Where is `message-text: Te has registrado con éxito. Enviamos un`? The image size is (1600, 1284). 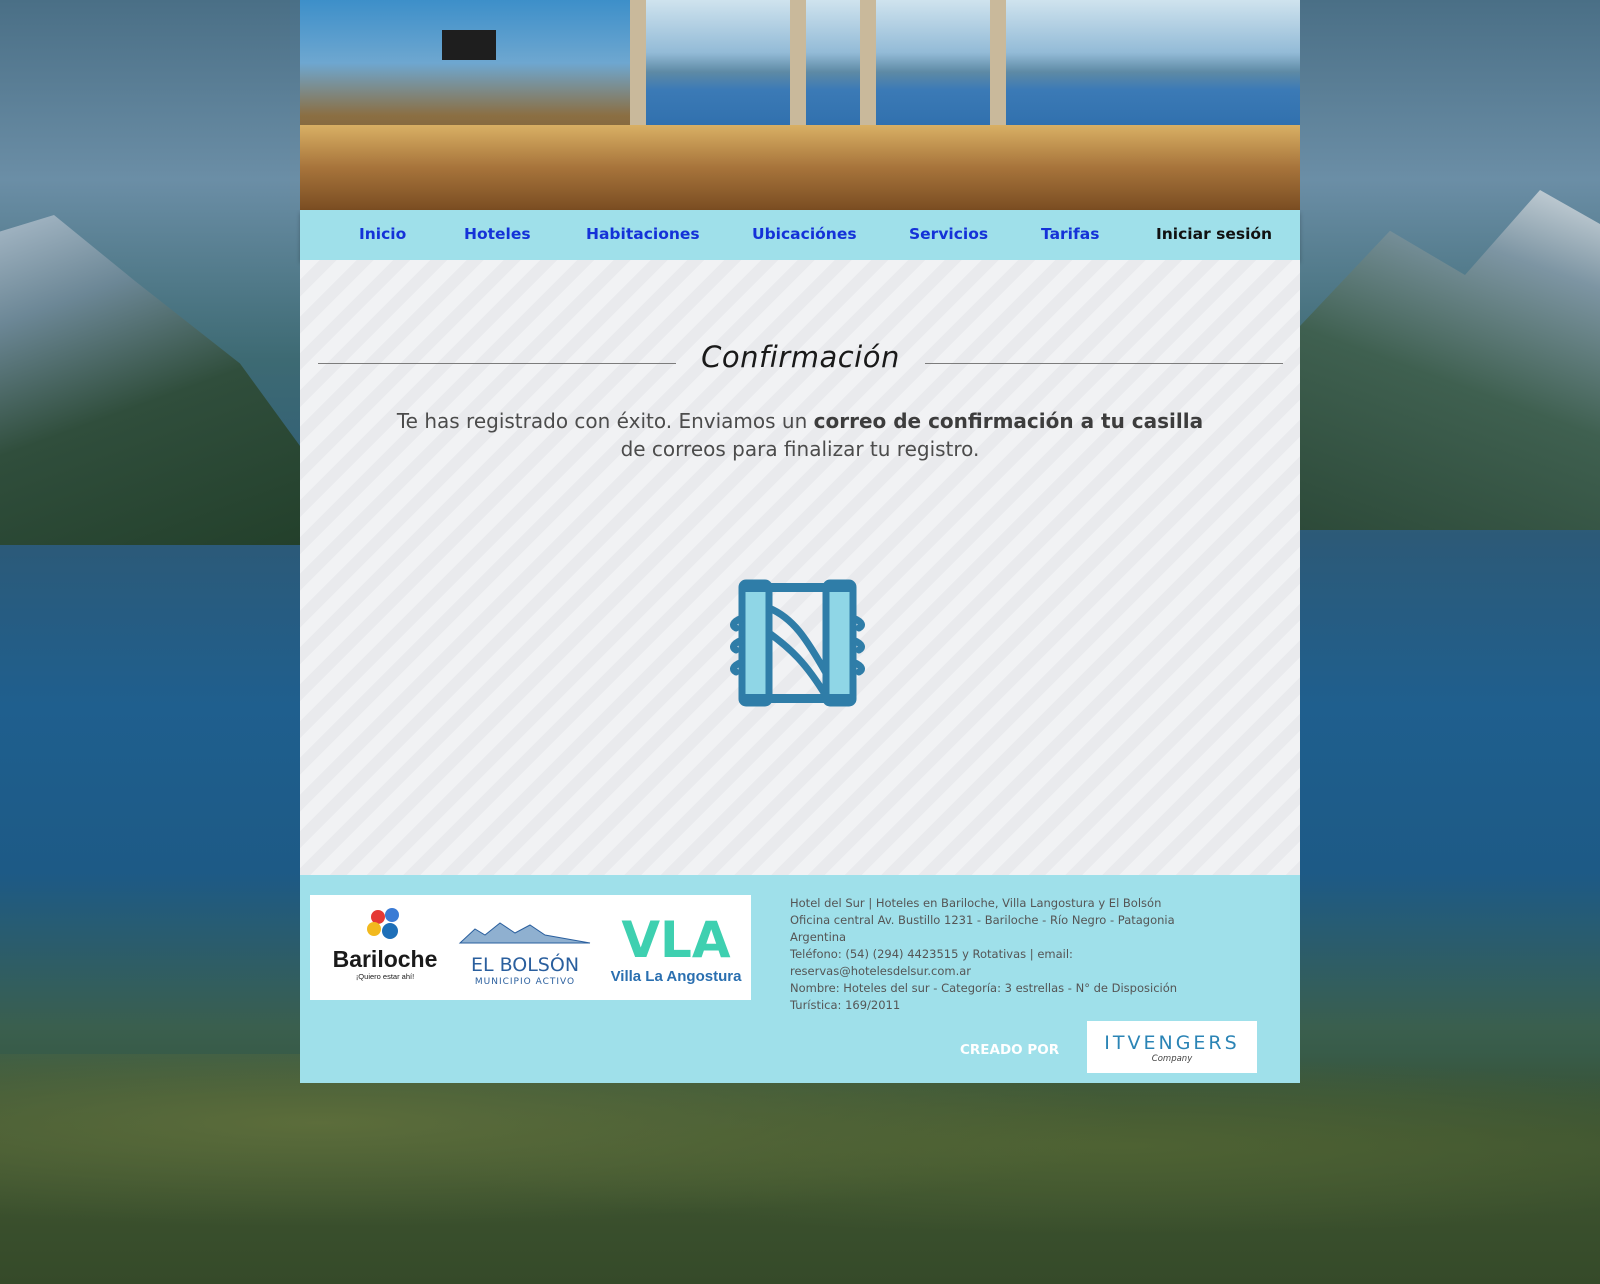 message-text: Te has registrado con éxito. Enviamos un is located at coordinates (605, 421).